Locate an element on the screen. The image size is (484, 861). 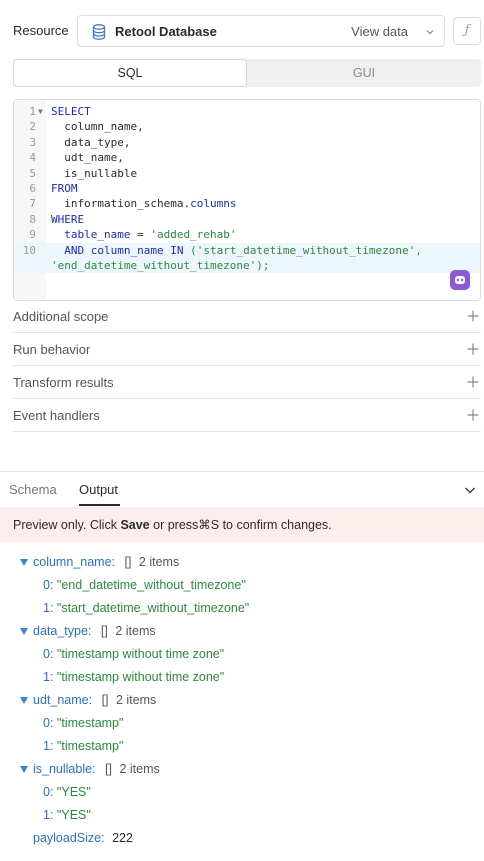
tree-item: 0: "timestamp without time zone" is located at coordinates (133, 654).